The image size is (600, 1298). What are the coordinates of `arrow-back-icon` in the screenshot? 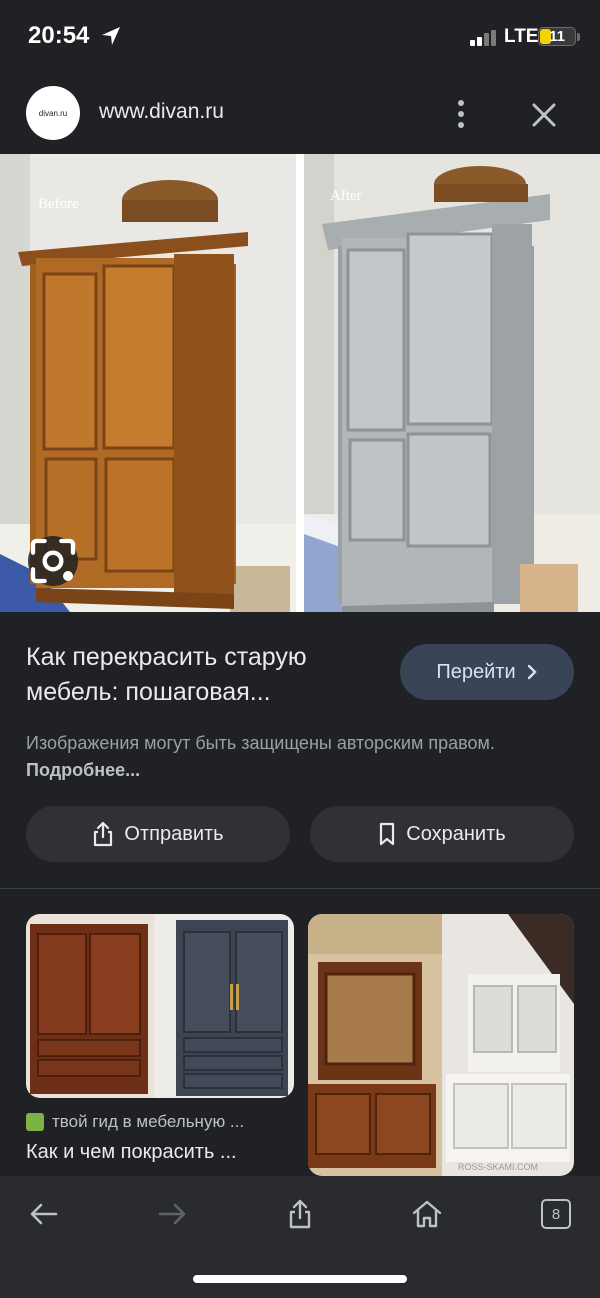 It's located at (44, 1214).